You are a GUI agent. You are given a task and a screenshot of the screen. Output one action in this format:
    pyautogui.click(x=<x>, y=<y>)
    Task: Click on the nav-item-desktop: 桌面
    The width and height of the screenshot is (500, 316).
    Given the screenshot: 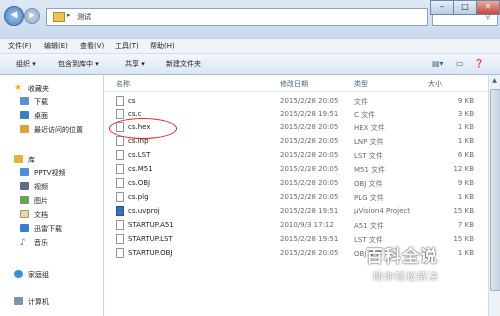 What is the action you would take?
    pyautogui.click(x=50, y=115)
    